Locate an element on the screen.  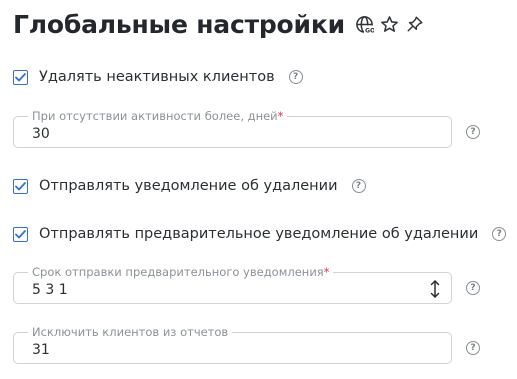
page-title: Глобальные настройки is located at coordinates (179, 24).